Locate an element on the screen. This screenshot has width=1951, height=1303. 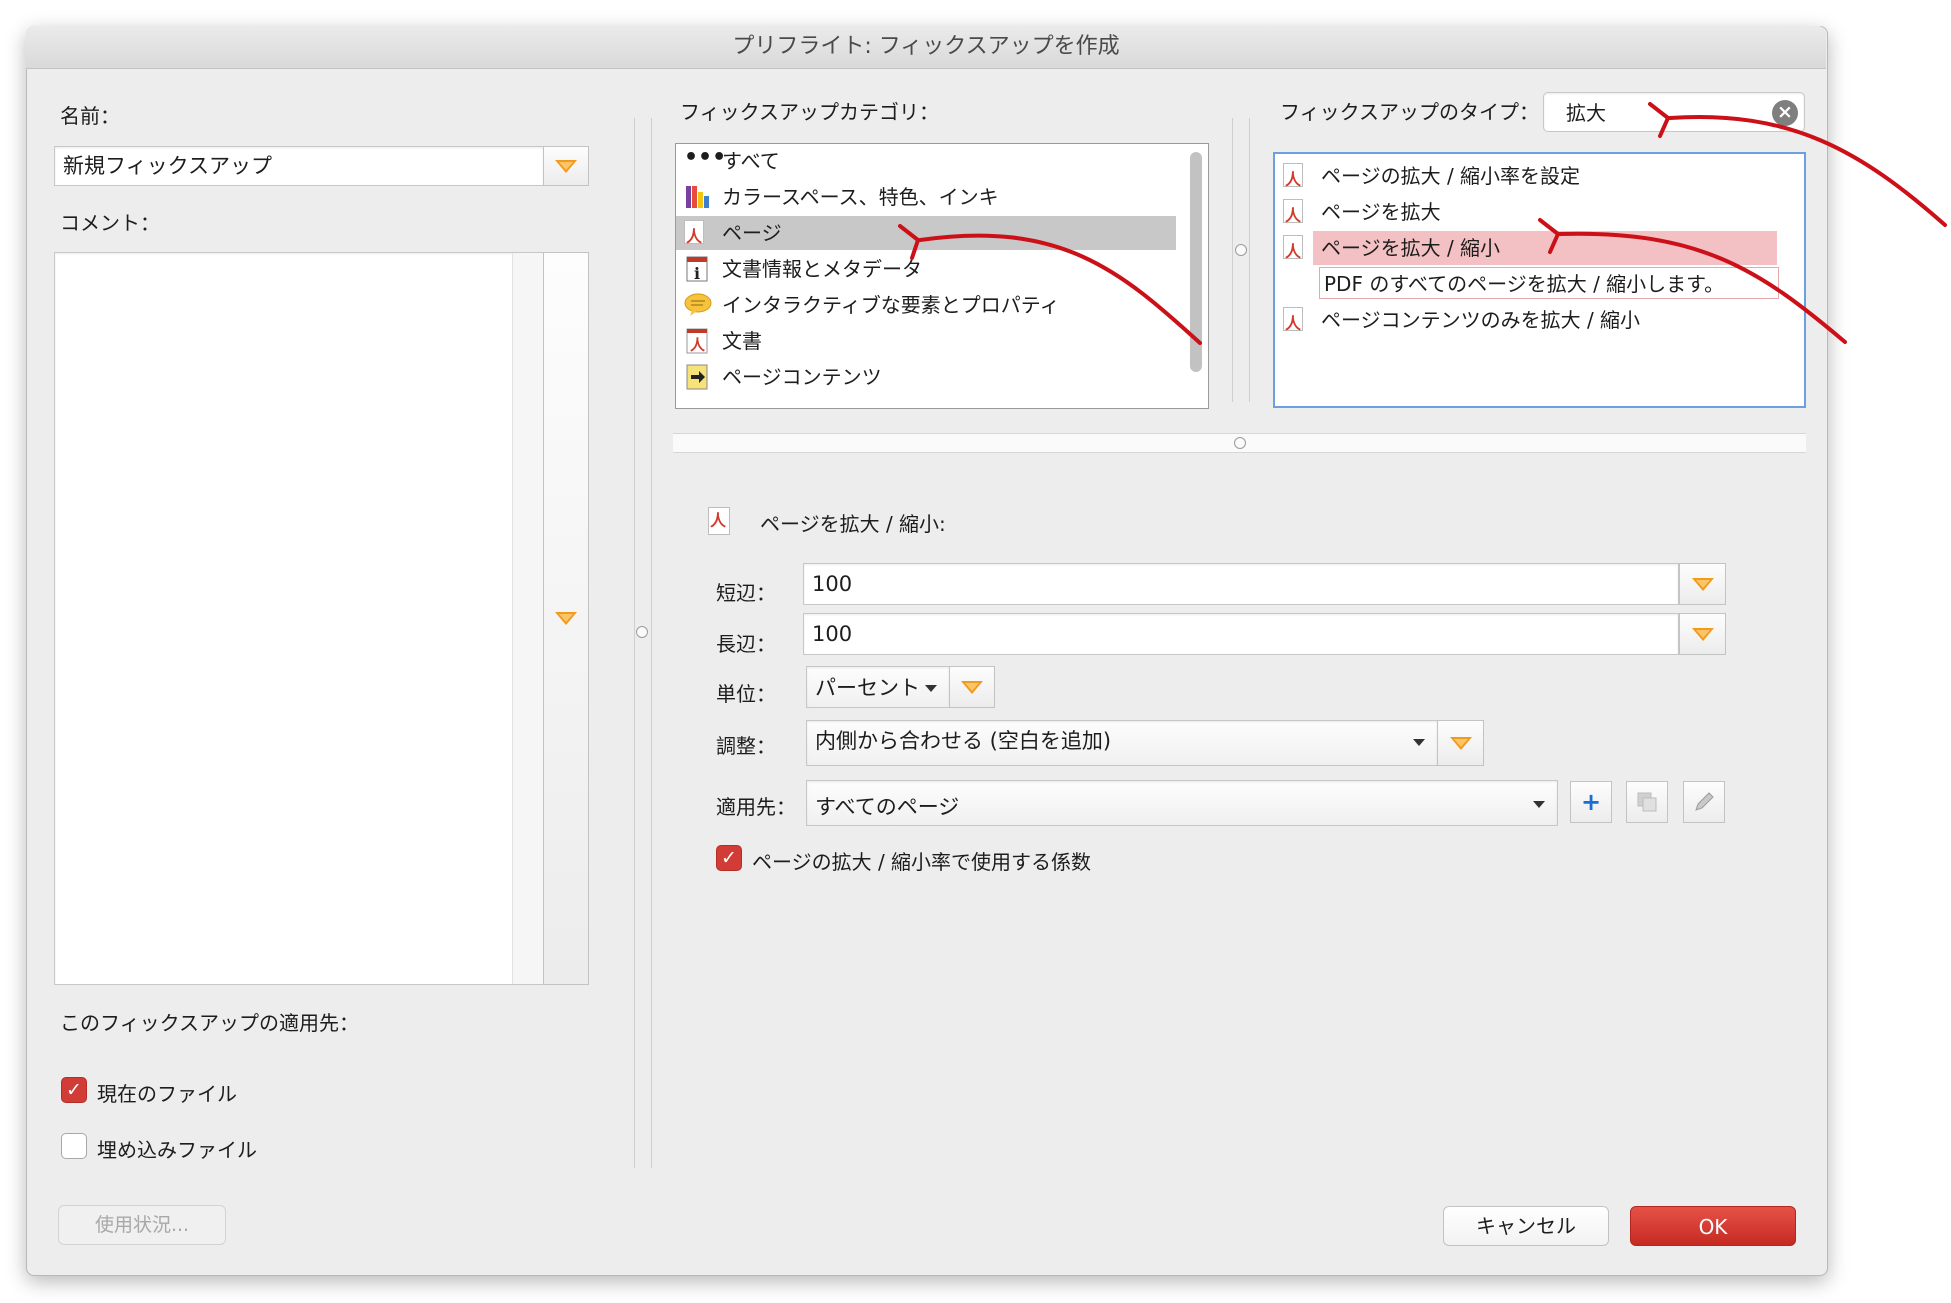
annotation-arrow-search is located at coordinates (1807, 171).